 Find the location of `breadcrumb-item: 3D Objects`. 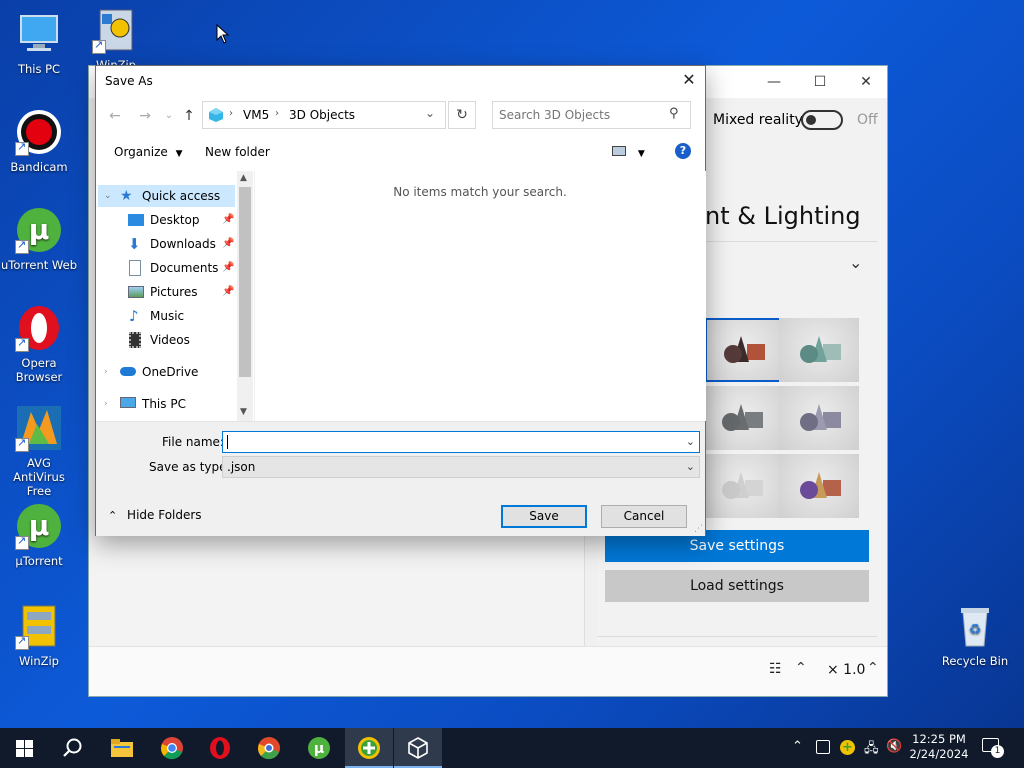

breadcrumb-item: 3D Objects is located at coordinates (322, 115).